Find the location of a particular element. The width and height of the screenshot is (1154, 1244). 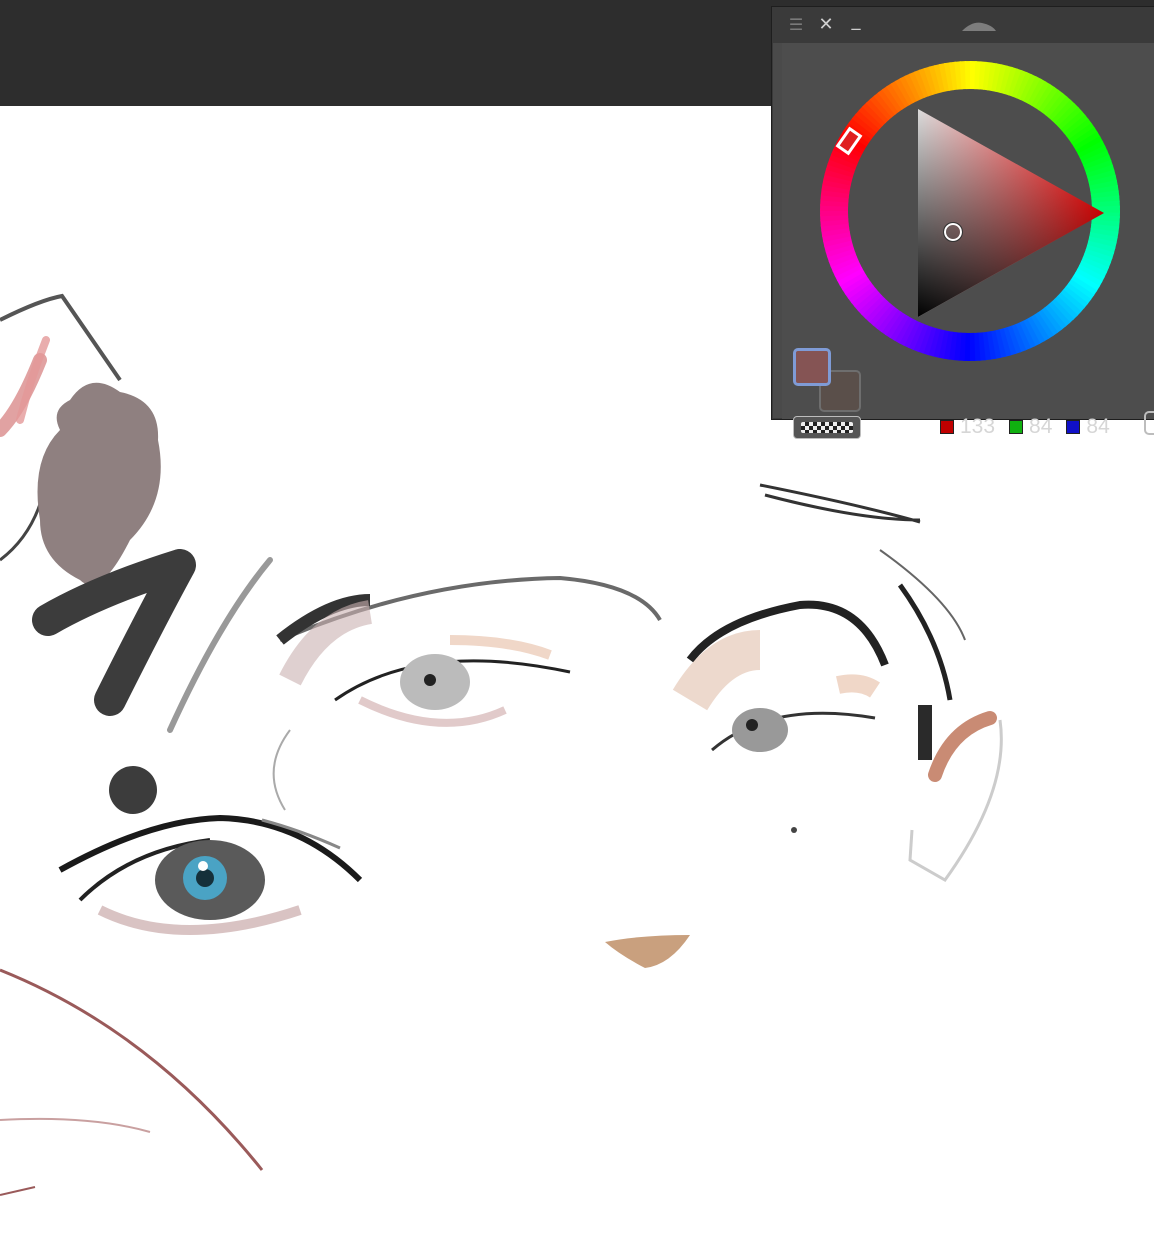

foreground-color-swatch is located at coordinates (812, 367).